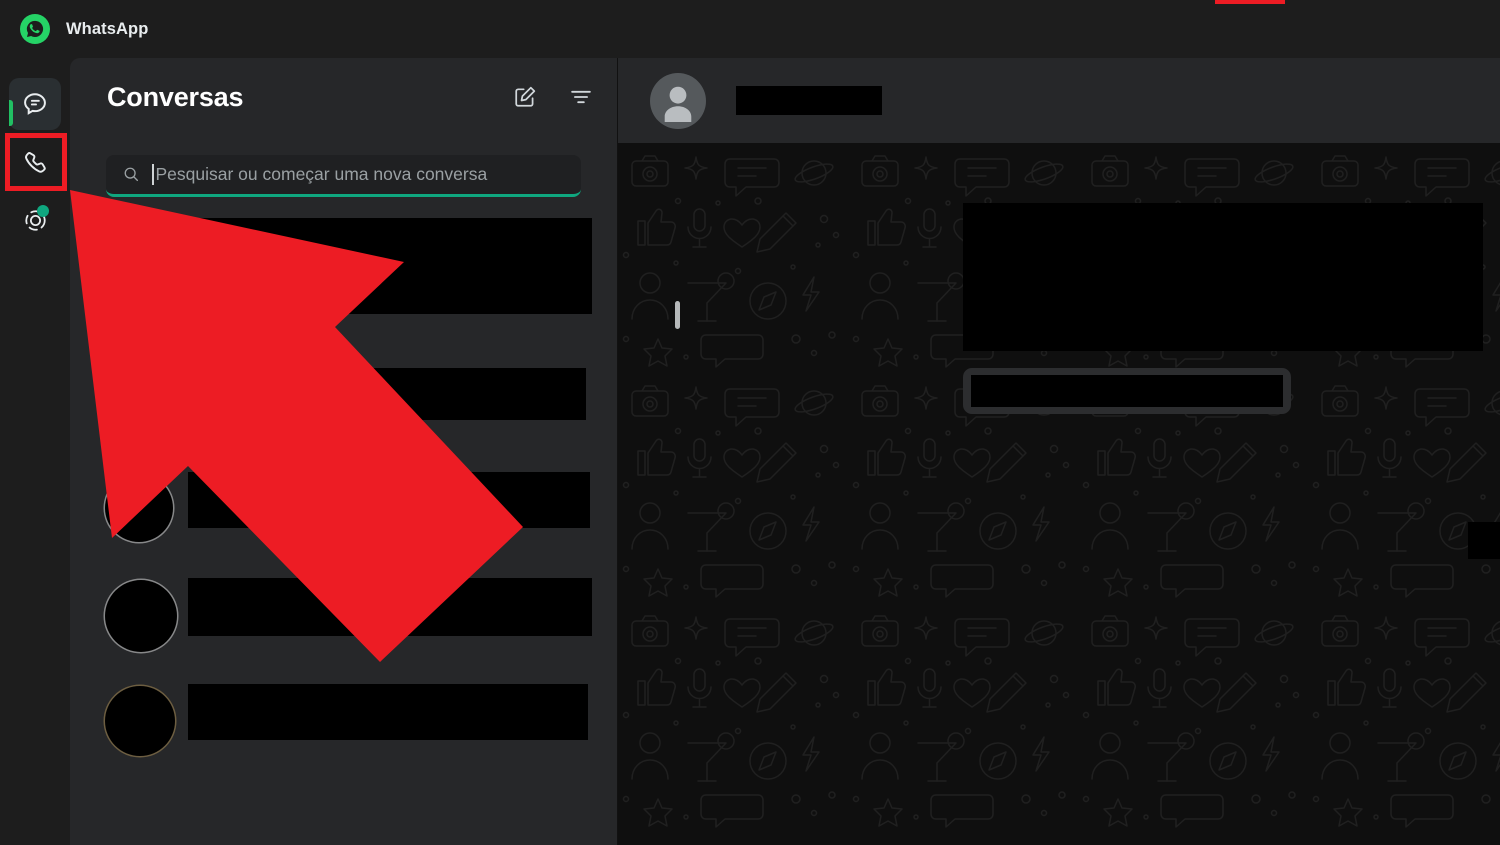 Image resolution: width=1500 pixels, height=845 pixels. I want to click on navigation-rail, so click(35, 451).